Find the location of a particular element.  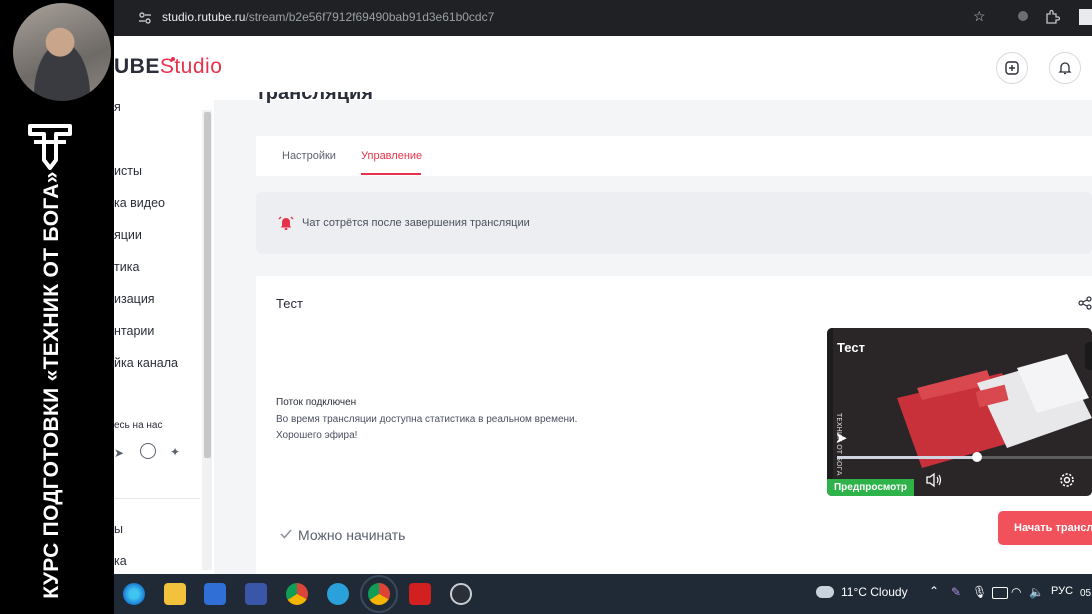

brand-main: UBE is located at coordinates (137, 66).